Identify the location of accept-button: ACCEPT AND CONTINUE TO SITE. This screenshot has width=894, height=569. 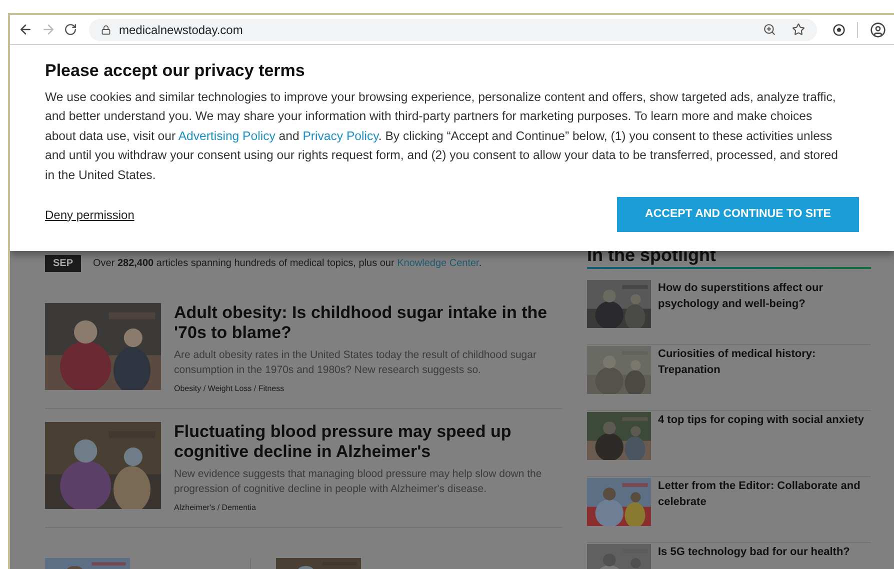
(738, 214).